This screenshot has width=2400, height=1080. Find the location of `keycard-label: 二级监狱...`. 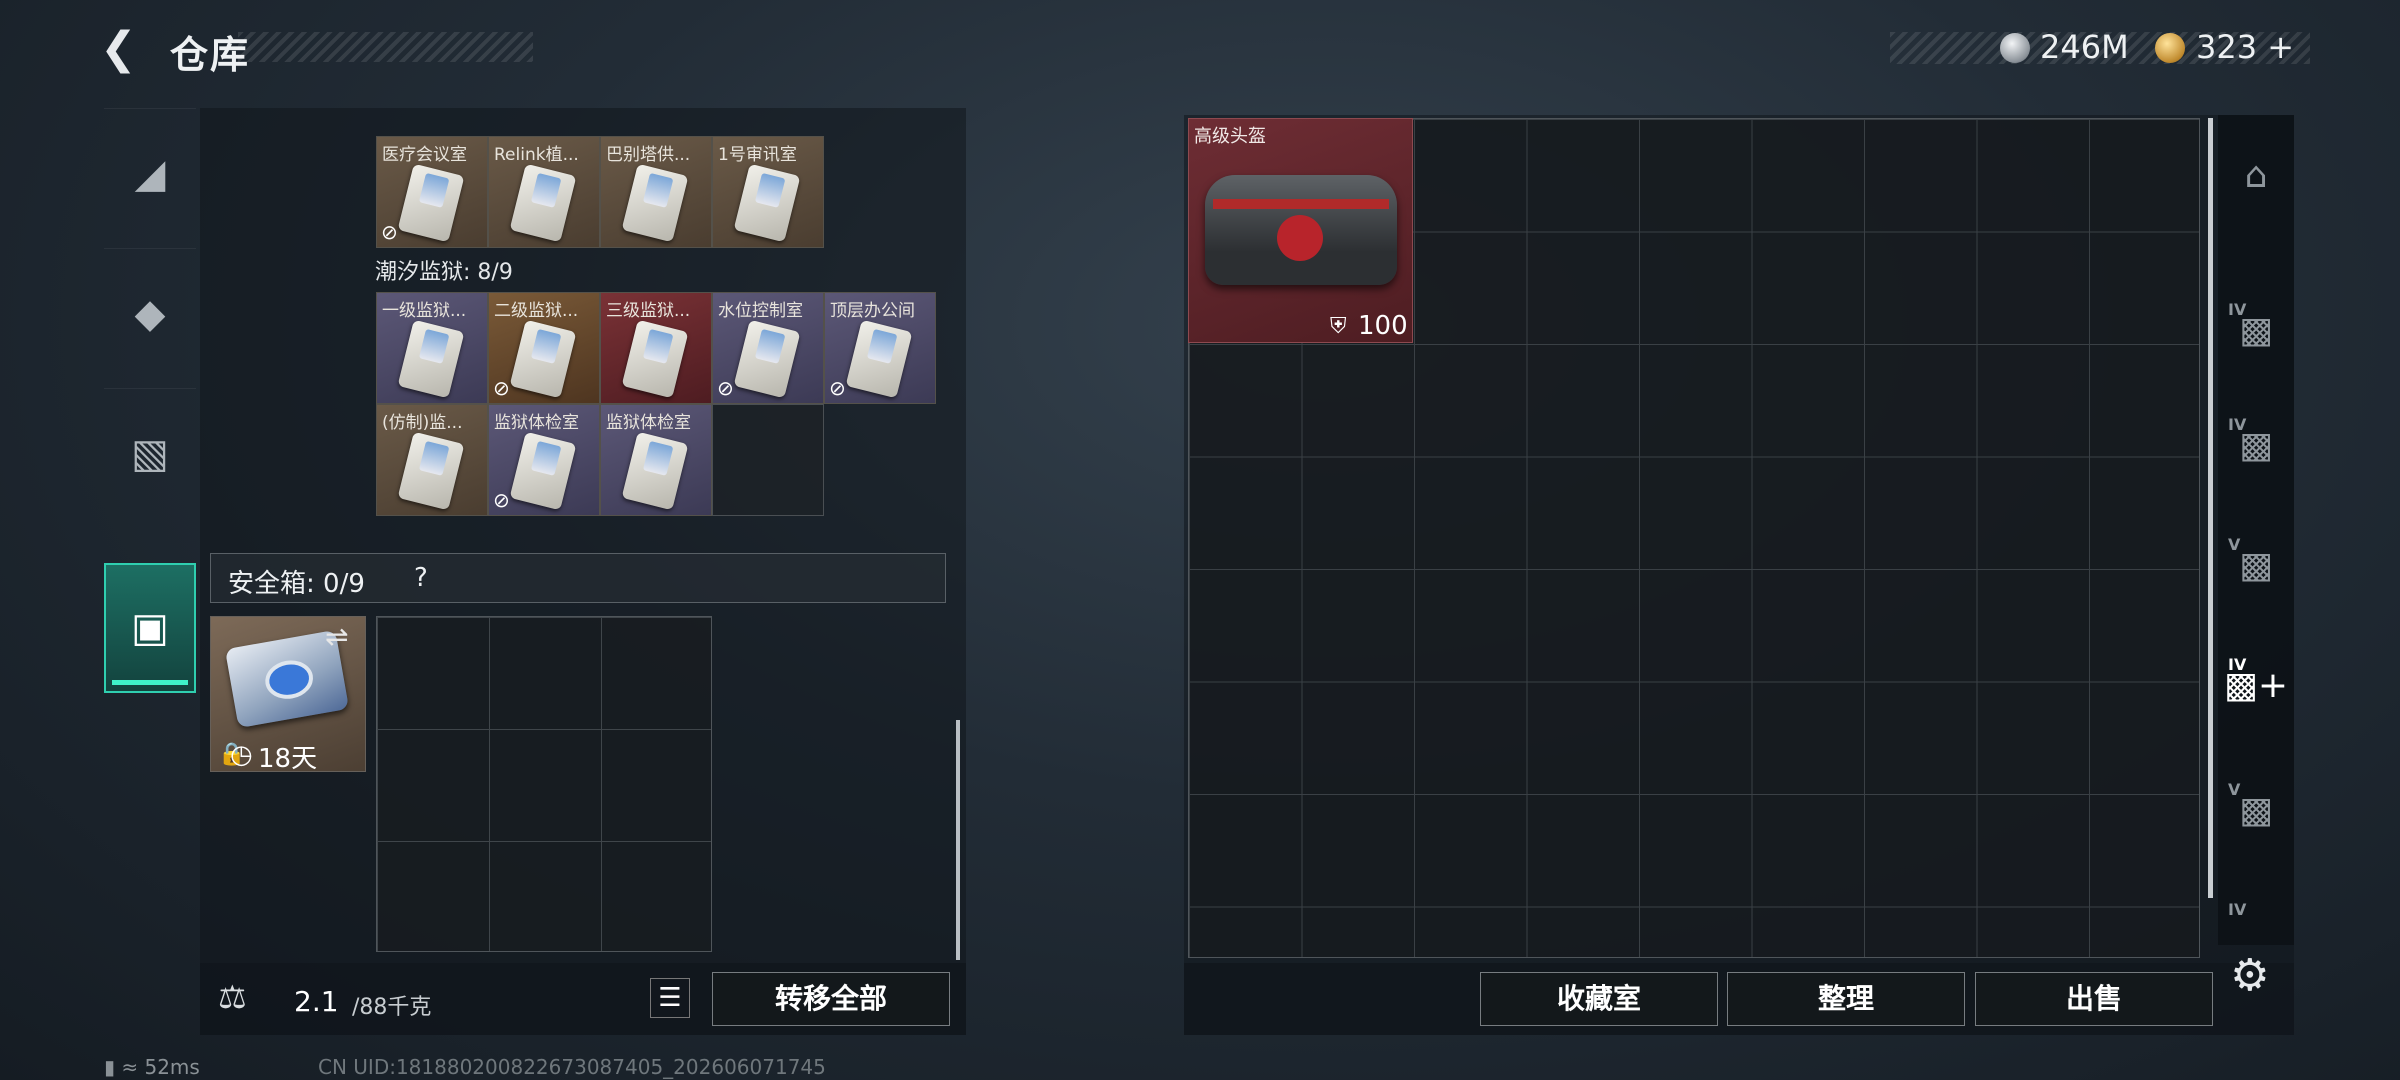

keycard-label: 二级监狱... is located at coordinates (536, 311).